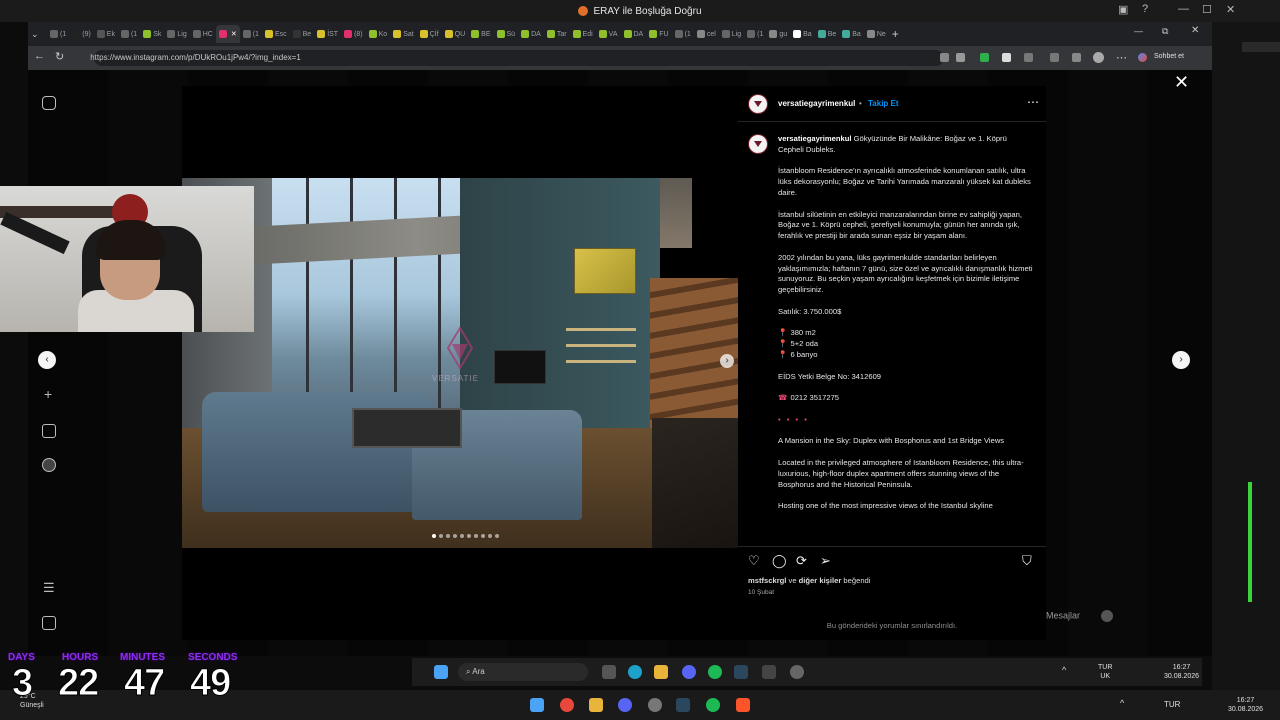 The height and width of the screenshot is (720, 1280). I want to click on extension-puzzle-icon, so click(1028, 57).